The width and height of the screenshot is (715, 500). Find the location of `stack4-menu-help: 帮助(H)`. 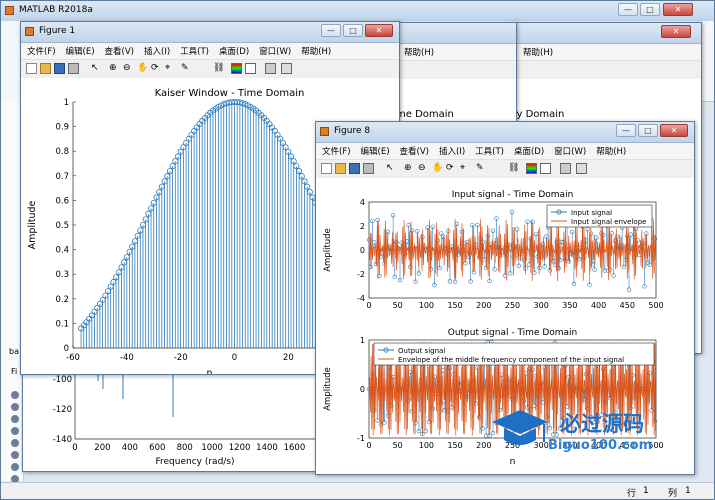

stack4-menu-help: 帮助(H) is located at coordinates (537, 51).